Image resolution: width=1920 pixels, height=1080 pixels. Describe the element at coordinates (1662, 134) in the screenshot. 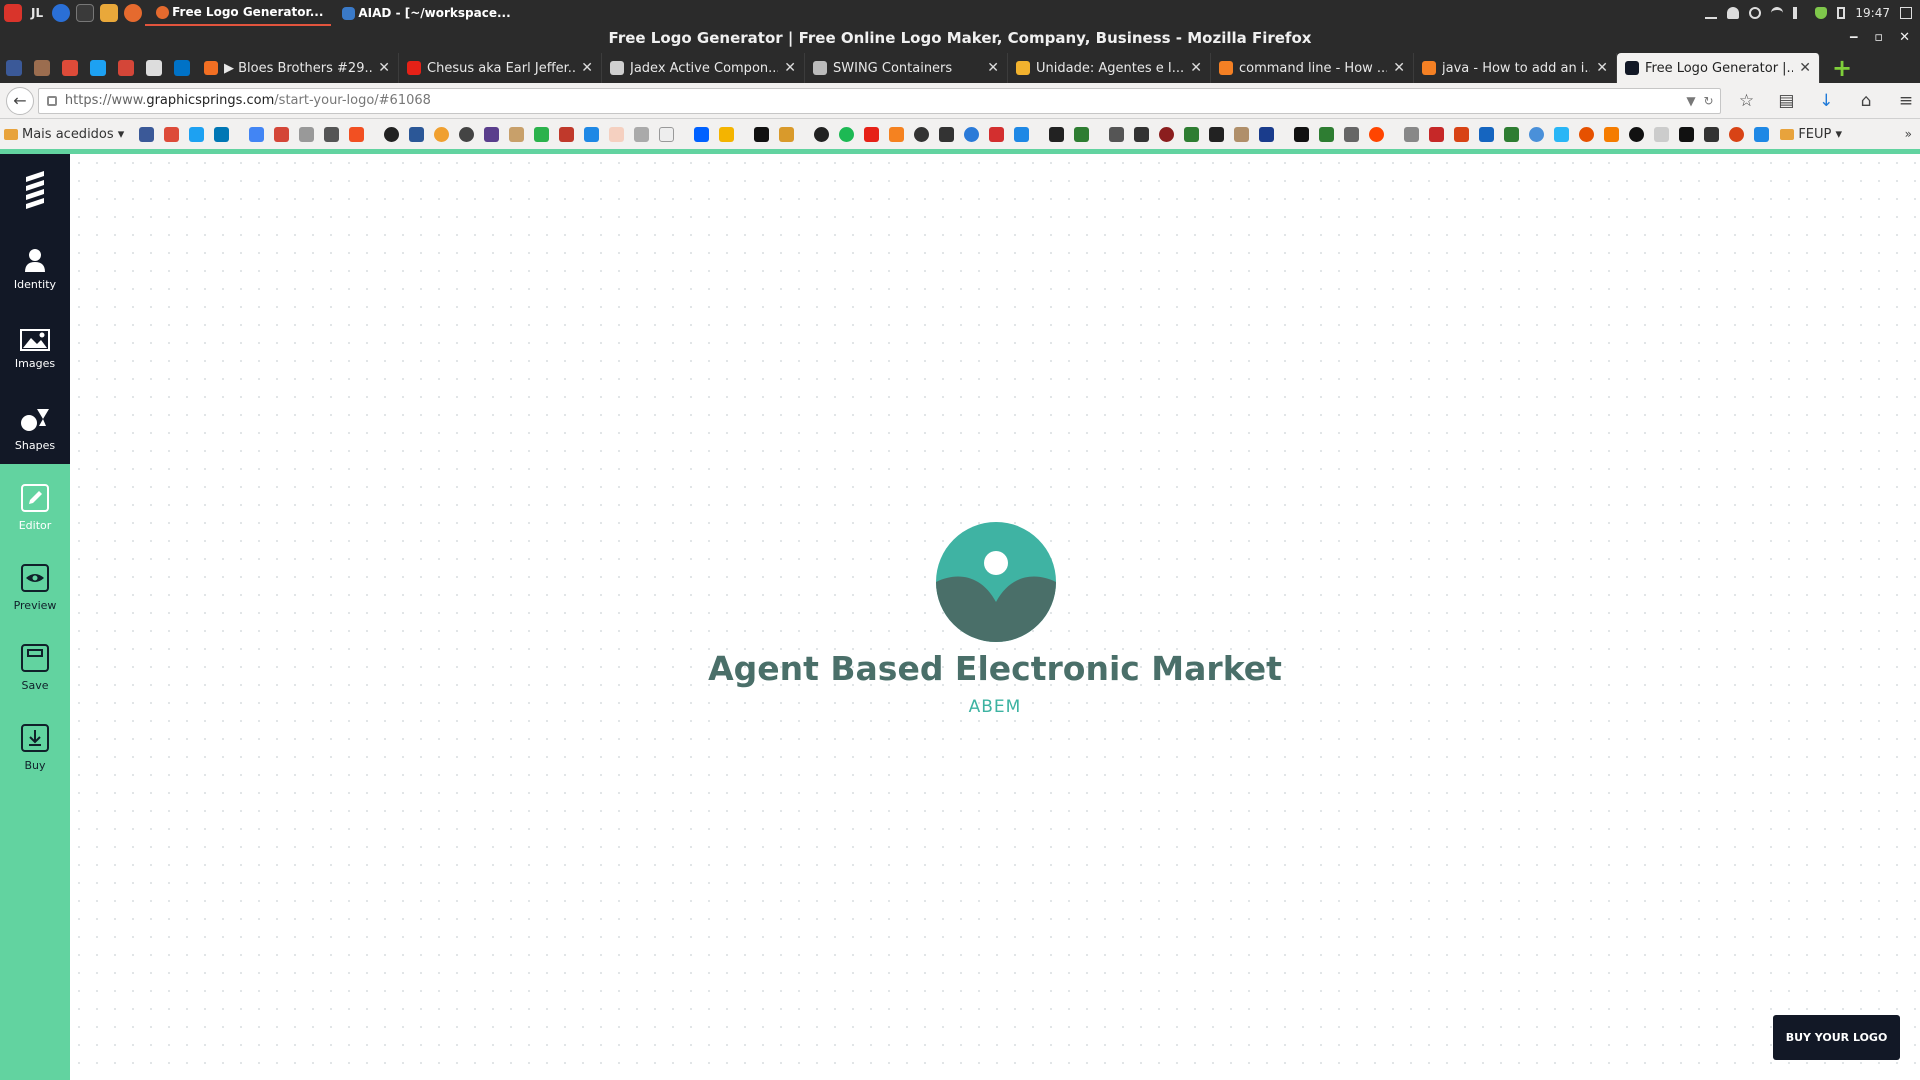

I see `cup-icon` at that location.